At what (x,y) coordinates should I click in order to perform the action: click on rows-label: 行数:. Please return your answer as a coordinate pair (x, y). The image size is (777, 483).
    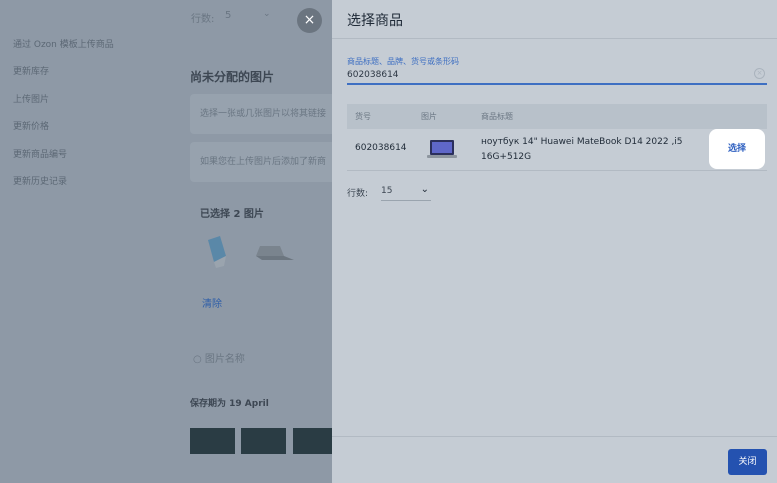
    Looking at the image, I should click on (358, 194).